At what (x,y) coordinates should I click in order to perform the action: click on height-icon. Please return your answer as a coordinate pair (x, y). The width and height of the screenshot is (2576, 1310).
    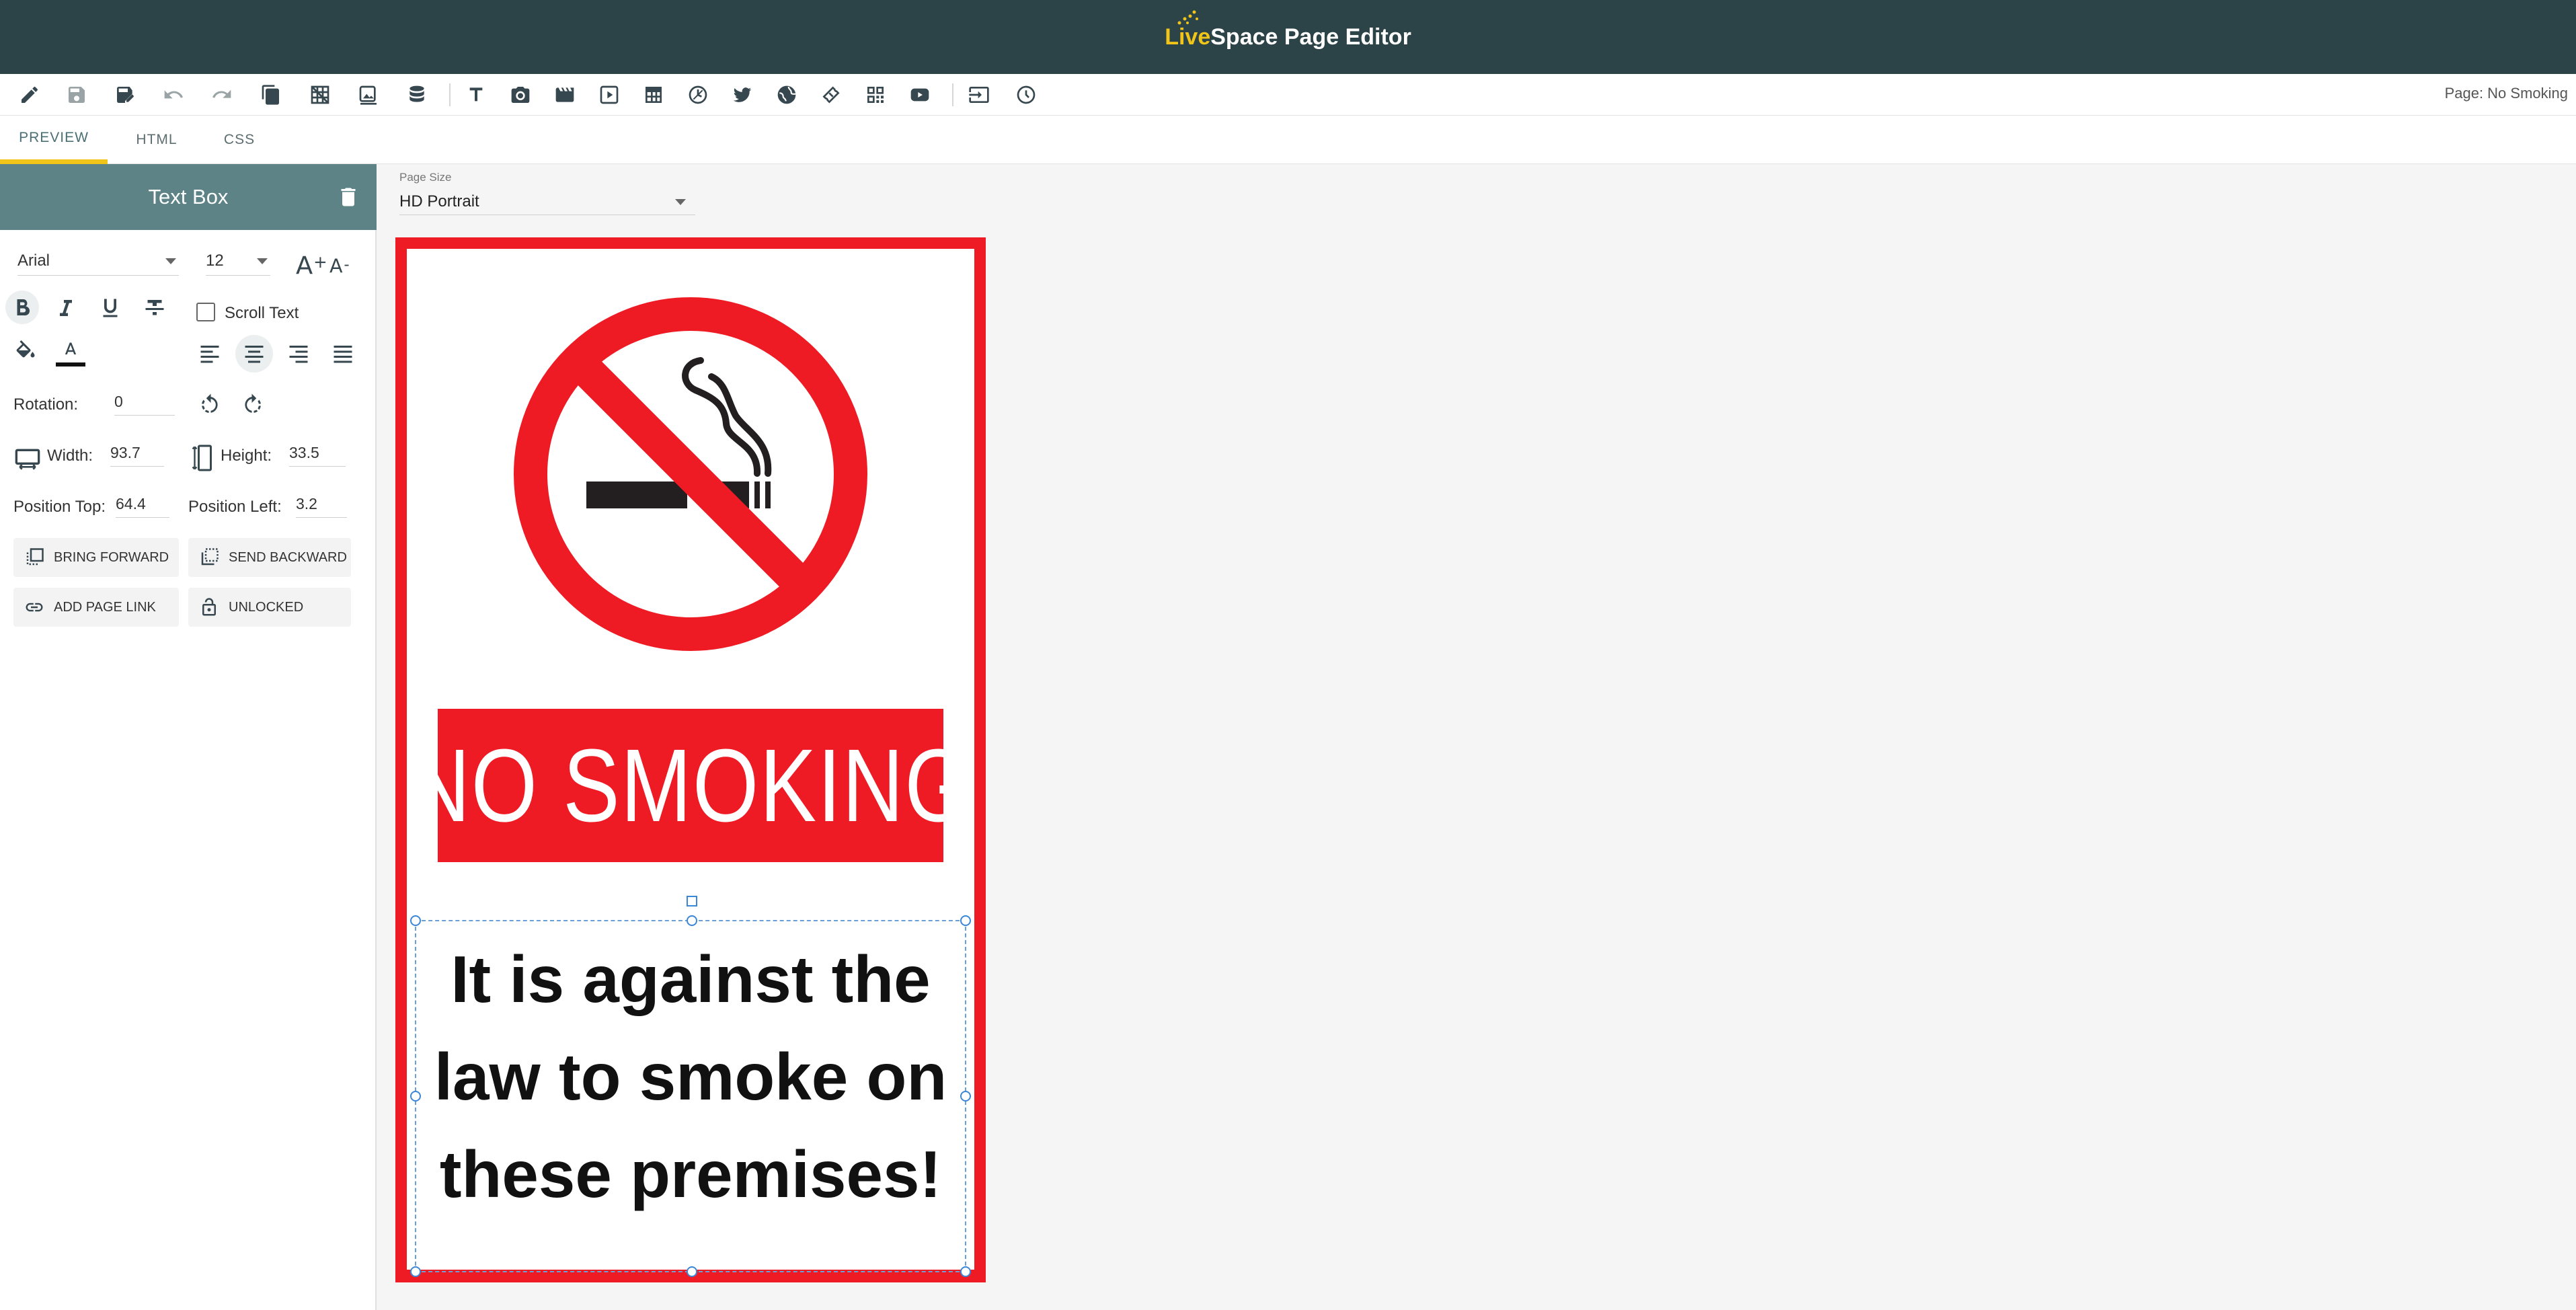
    Looking at the image, I should click on (202, 458).